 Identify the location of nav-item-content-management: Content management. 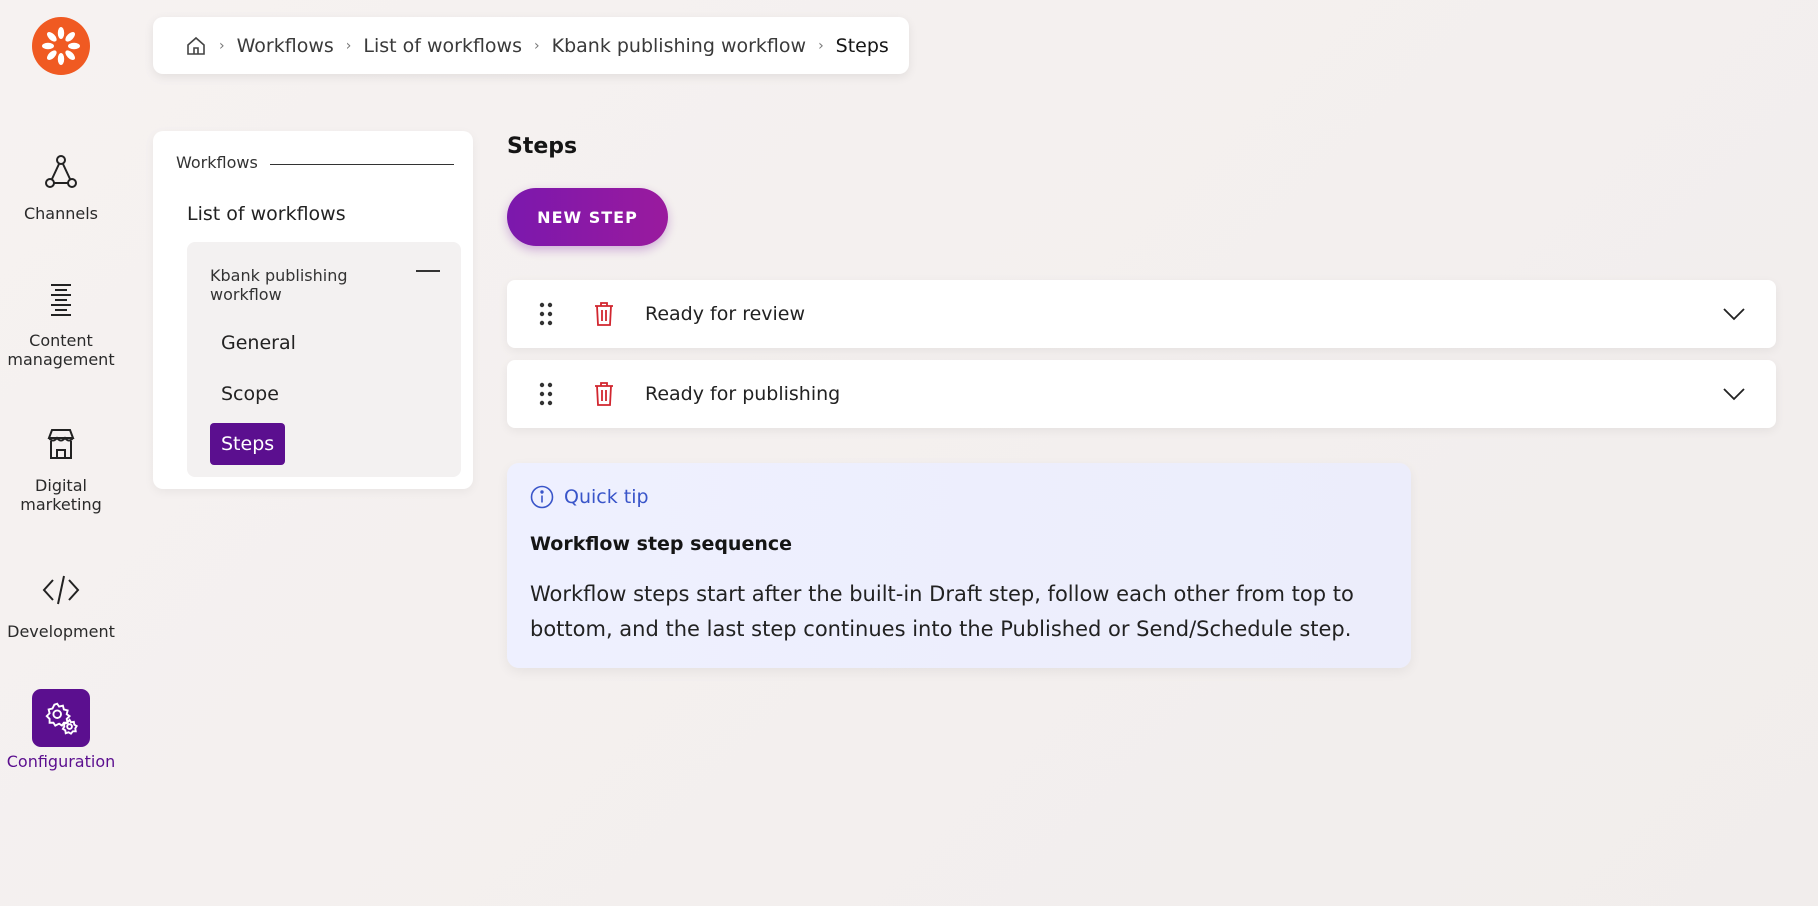
(61, 323).